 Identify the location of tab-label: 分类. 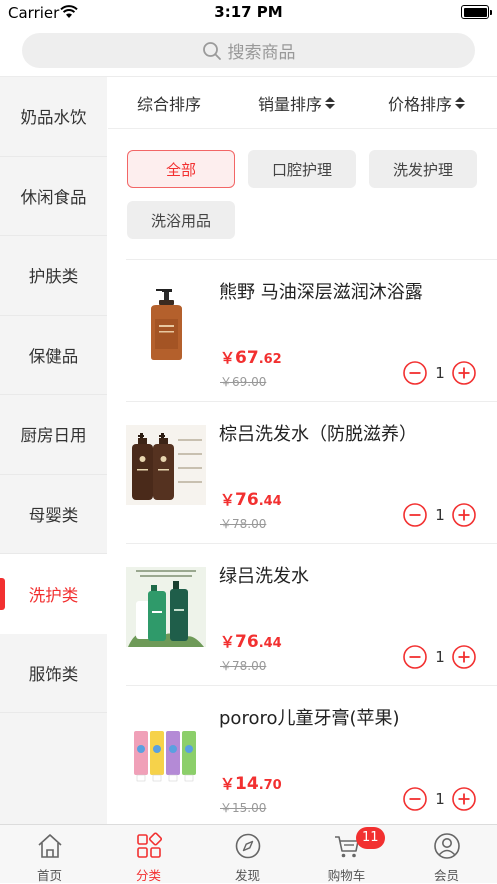
(148, 875).